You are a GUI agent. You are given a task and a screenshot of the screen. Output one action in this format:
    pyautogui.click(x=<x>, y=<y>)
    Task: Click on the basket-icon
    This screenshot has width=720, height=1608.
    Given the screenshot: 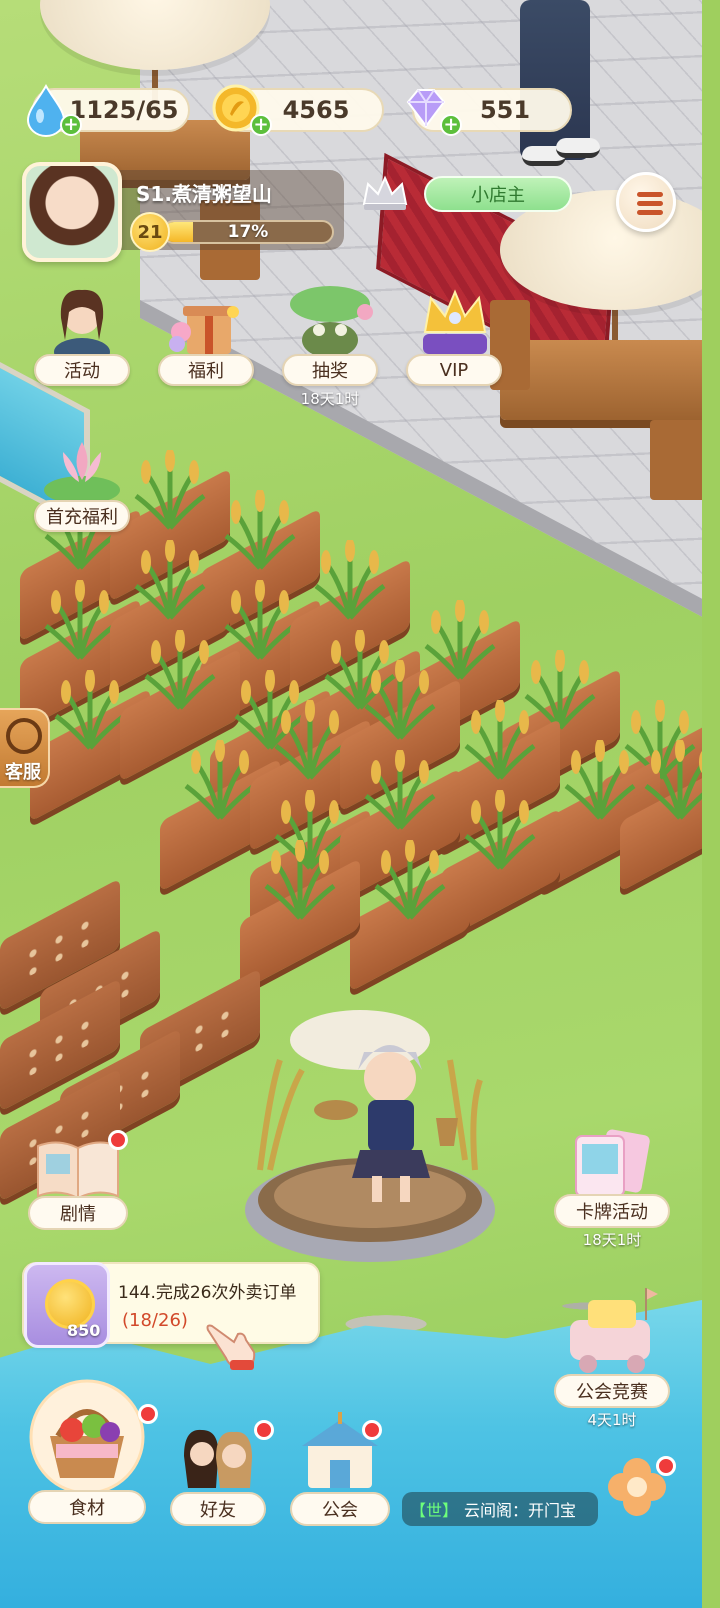 What is the action you would take?
    pyautogui.click(x=87, y=1437)
    